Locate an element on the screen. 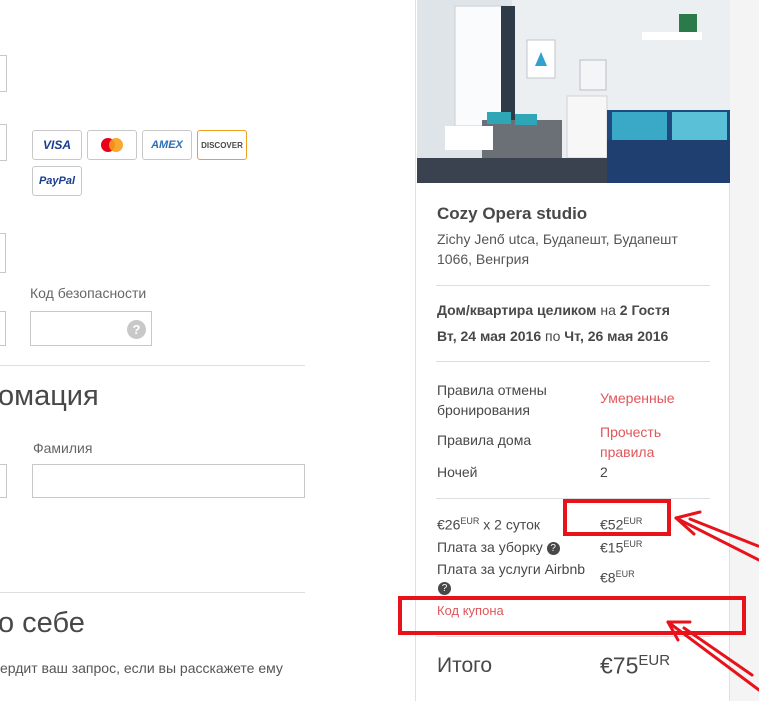  listing-type-label: Дом/квартира целиком is located at coordinates (517, 310).